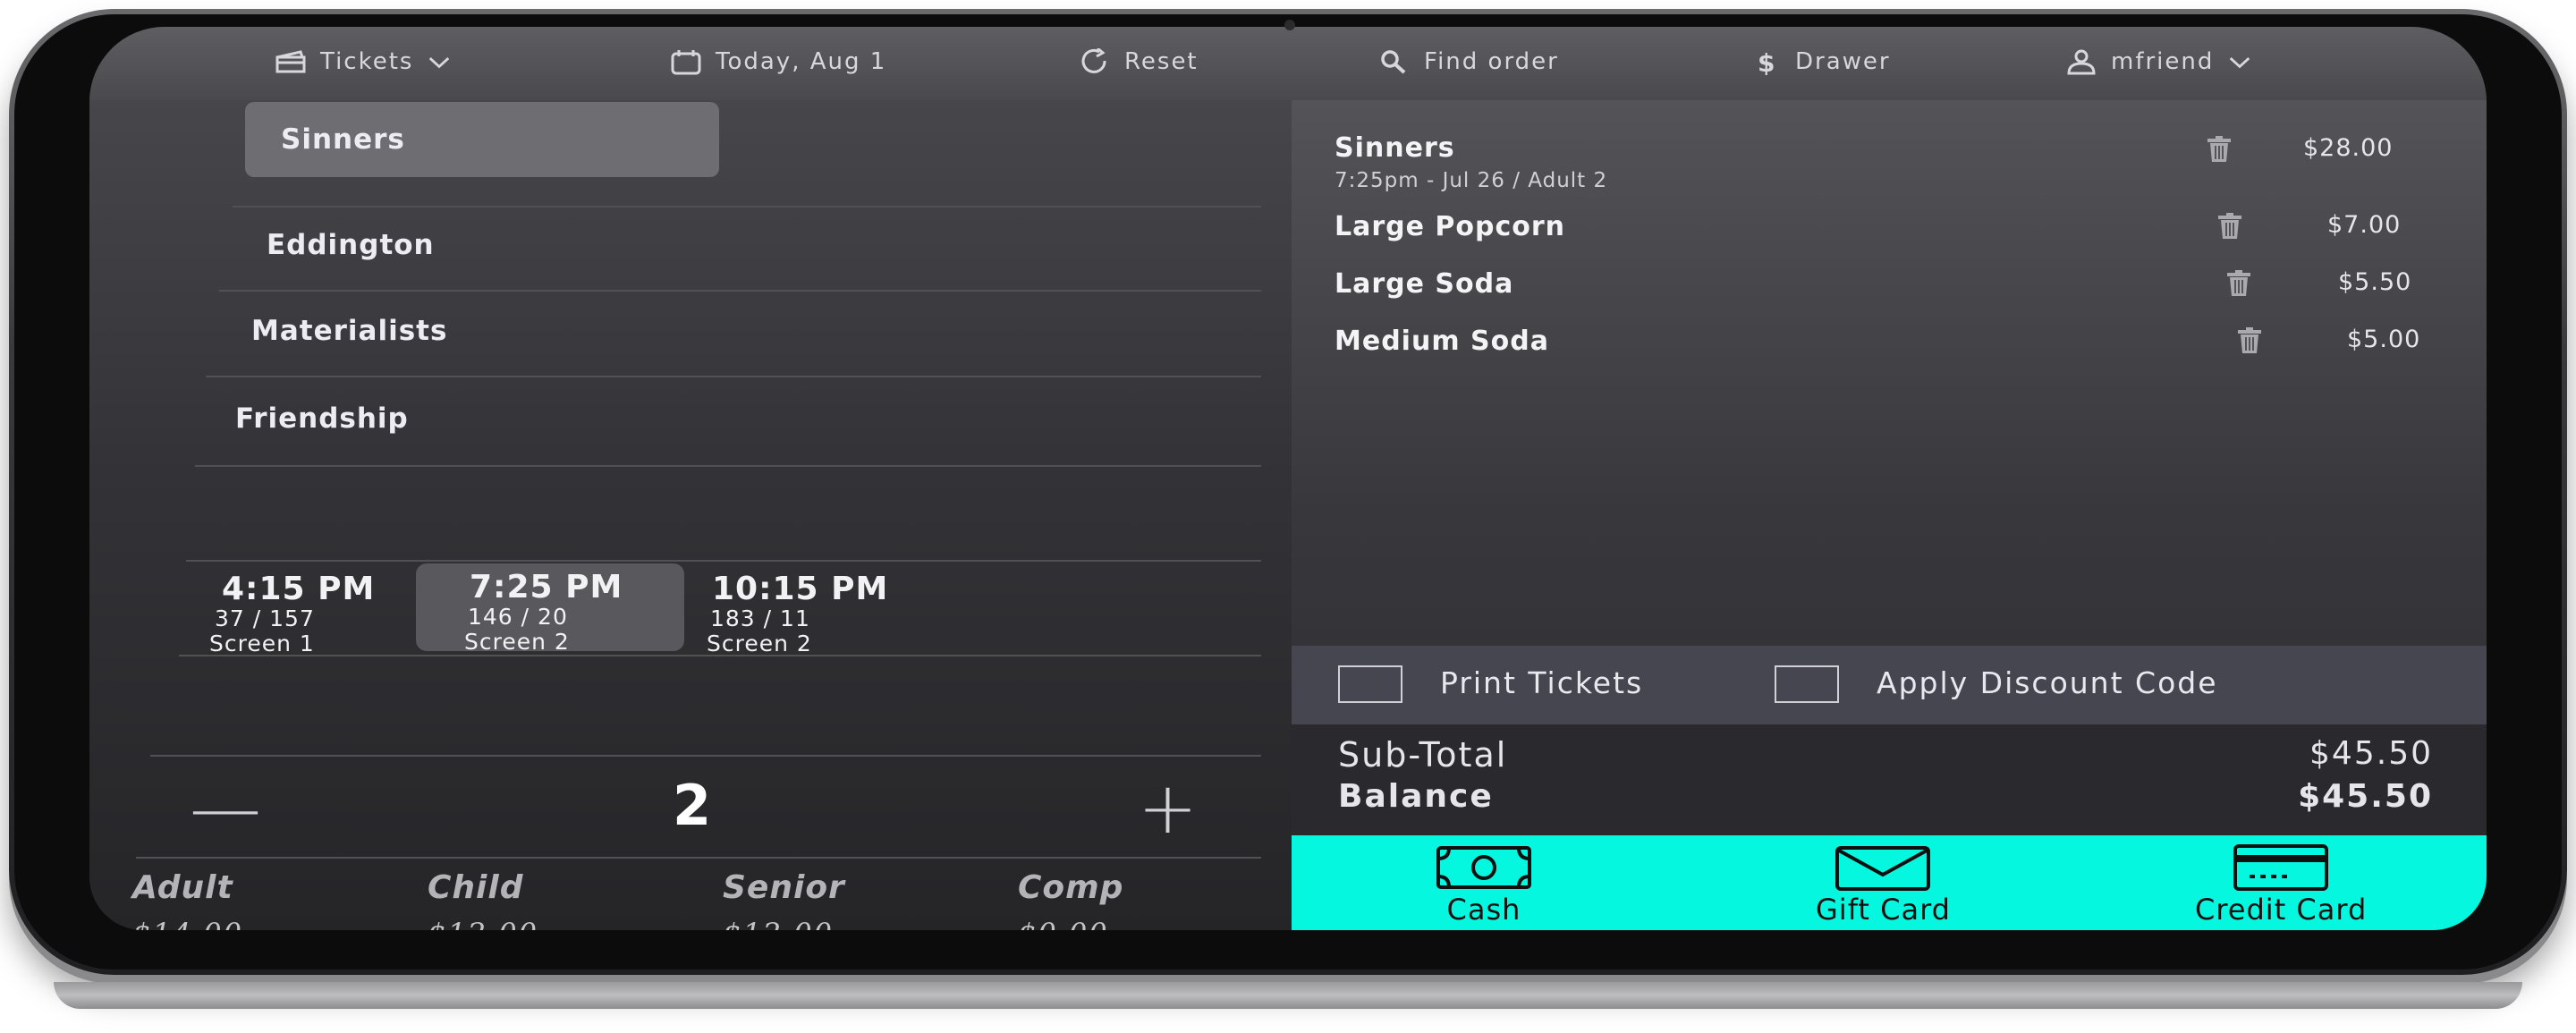 This screenshot has height=1033, width=2576. Describe the element at coordinates (1542, 683) in the screenshot. I see `print-tickets-label: Print Tickets` at that location.